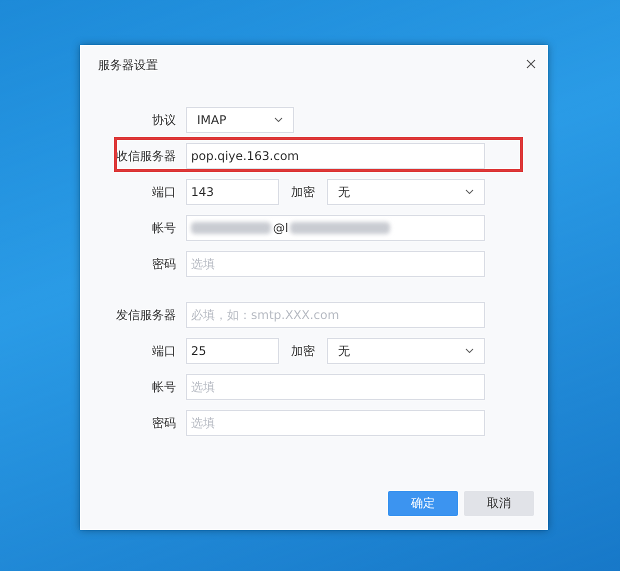  What do you see at coordinates (335, 228) in the screenshot?
I see `input-field: @l` at bounding box center [335, 228].